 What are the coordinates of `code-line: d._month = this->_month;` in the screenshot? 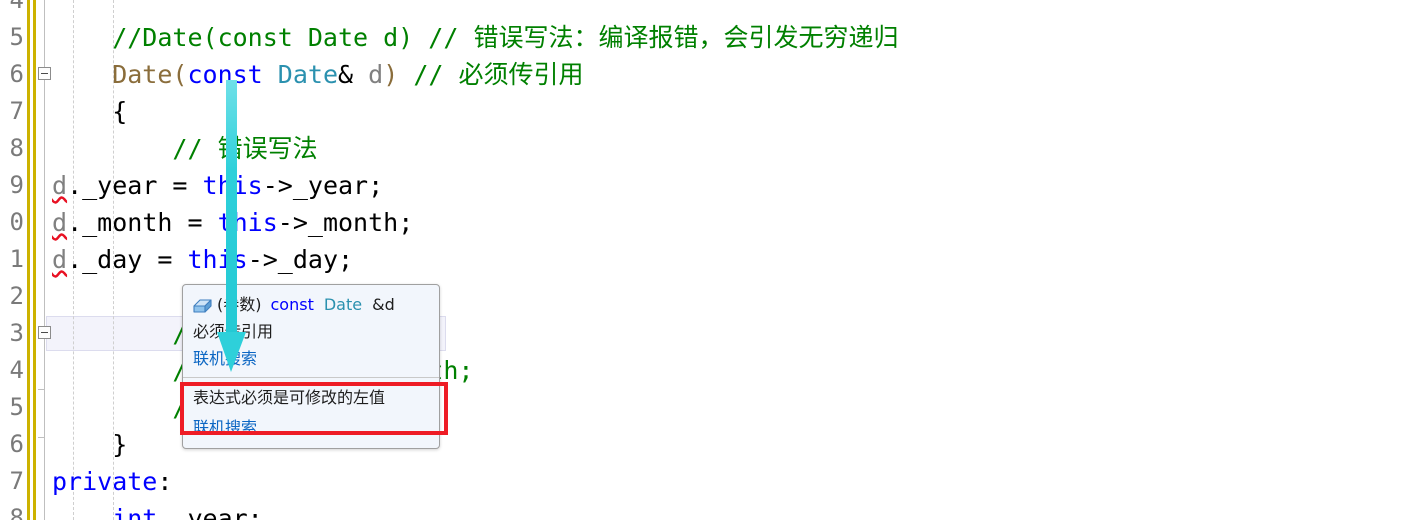 It's located at (709, 222).